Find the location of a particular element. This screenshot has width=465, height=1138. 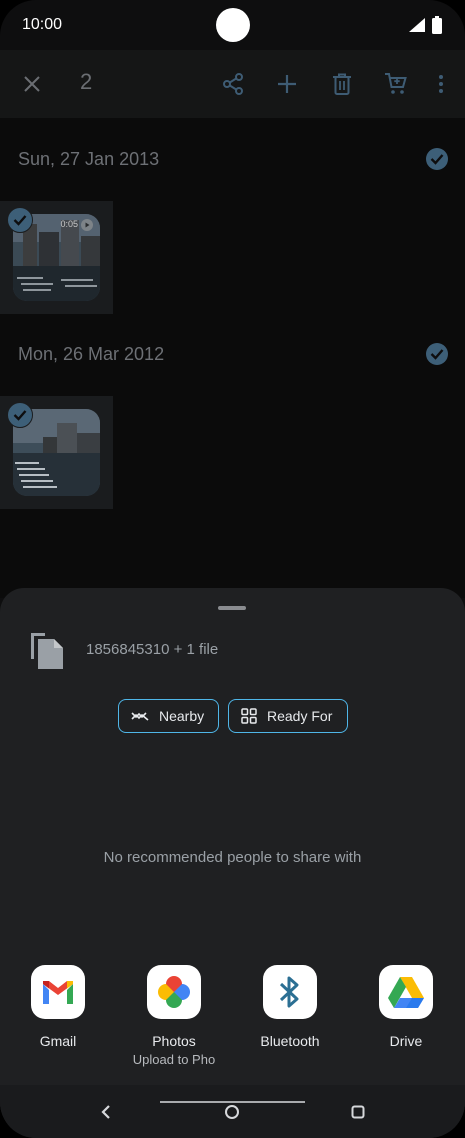

battery-icon is located at coordinates (437, 25).